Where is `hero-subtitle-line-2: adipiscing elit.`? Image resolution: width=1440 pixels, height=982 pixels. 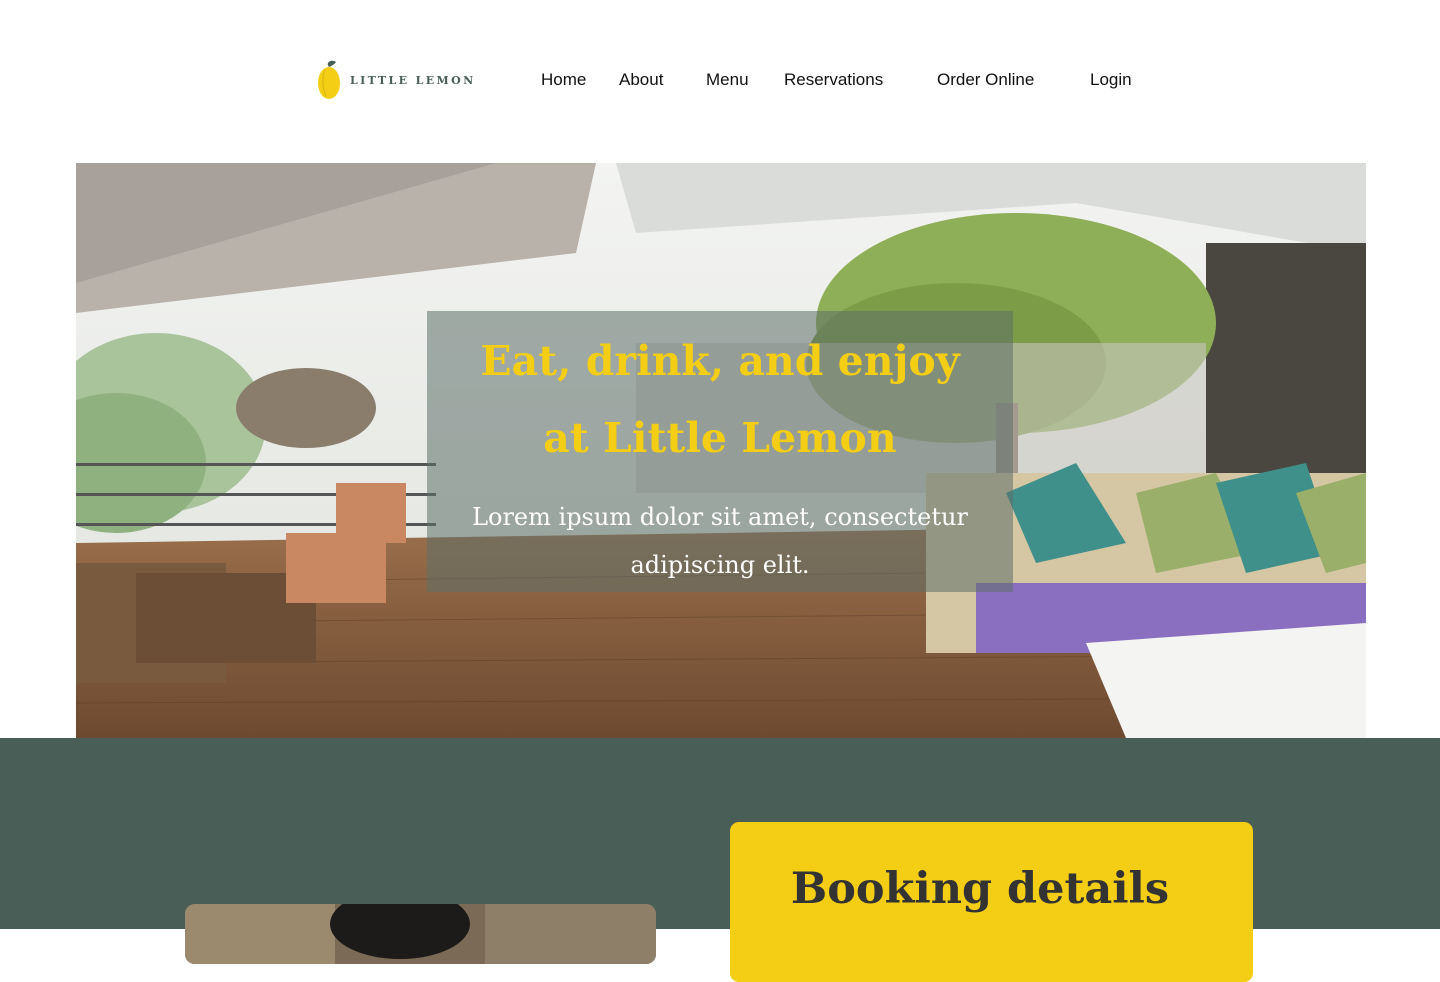 hero-subtitle-line-2: adipiscing elit. is located at coordinates (720, 565).